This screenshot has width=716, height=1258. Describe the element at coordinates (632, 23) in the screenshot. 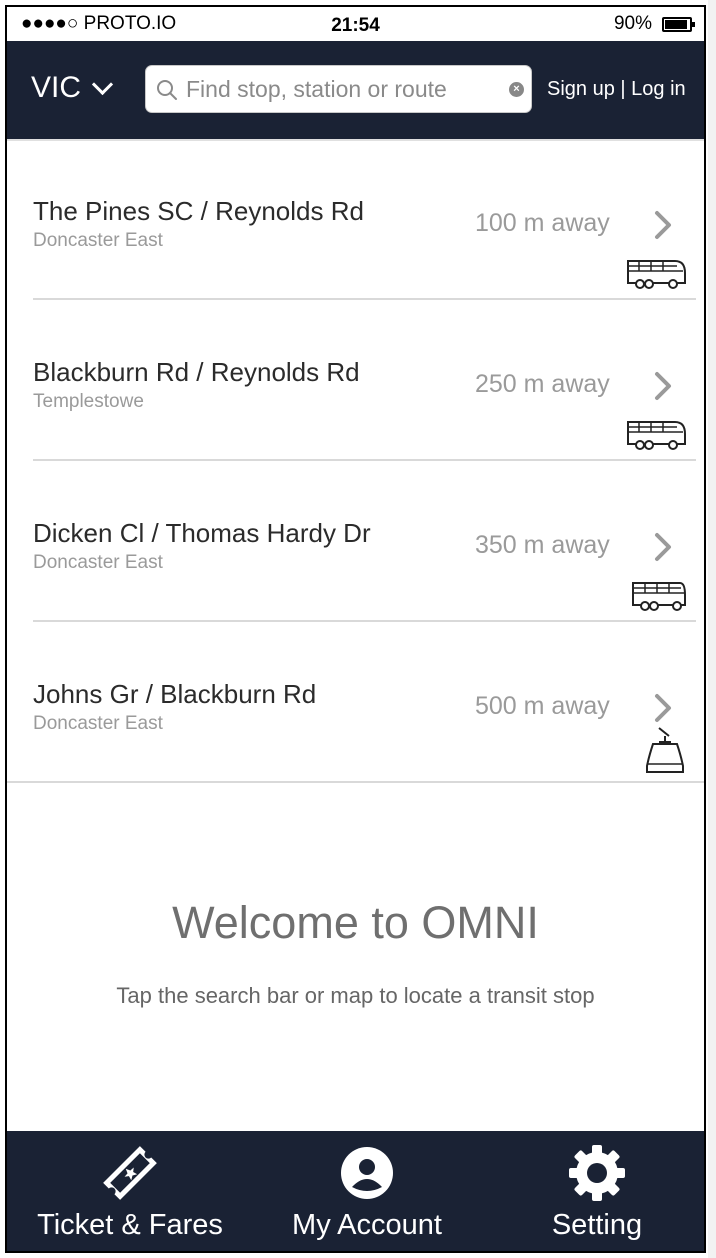

I see `battery-percent: 90%` at that location.